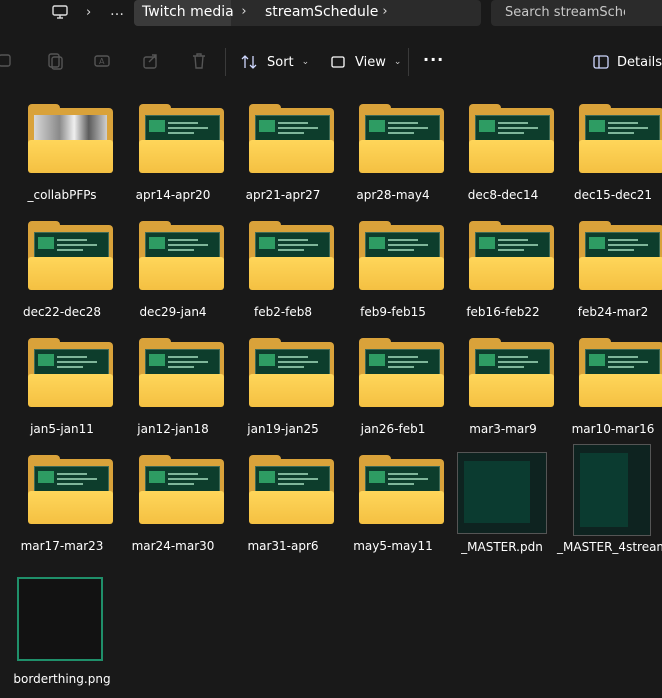  Describe the element at coordinates (613, 312) in the screenshot. I see `folder-name: feb24-mar2` at that location.